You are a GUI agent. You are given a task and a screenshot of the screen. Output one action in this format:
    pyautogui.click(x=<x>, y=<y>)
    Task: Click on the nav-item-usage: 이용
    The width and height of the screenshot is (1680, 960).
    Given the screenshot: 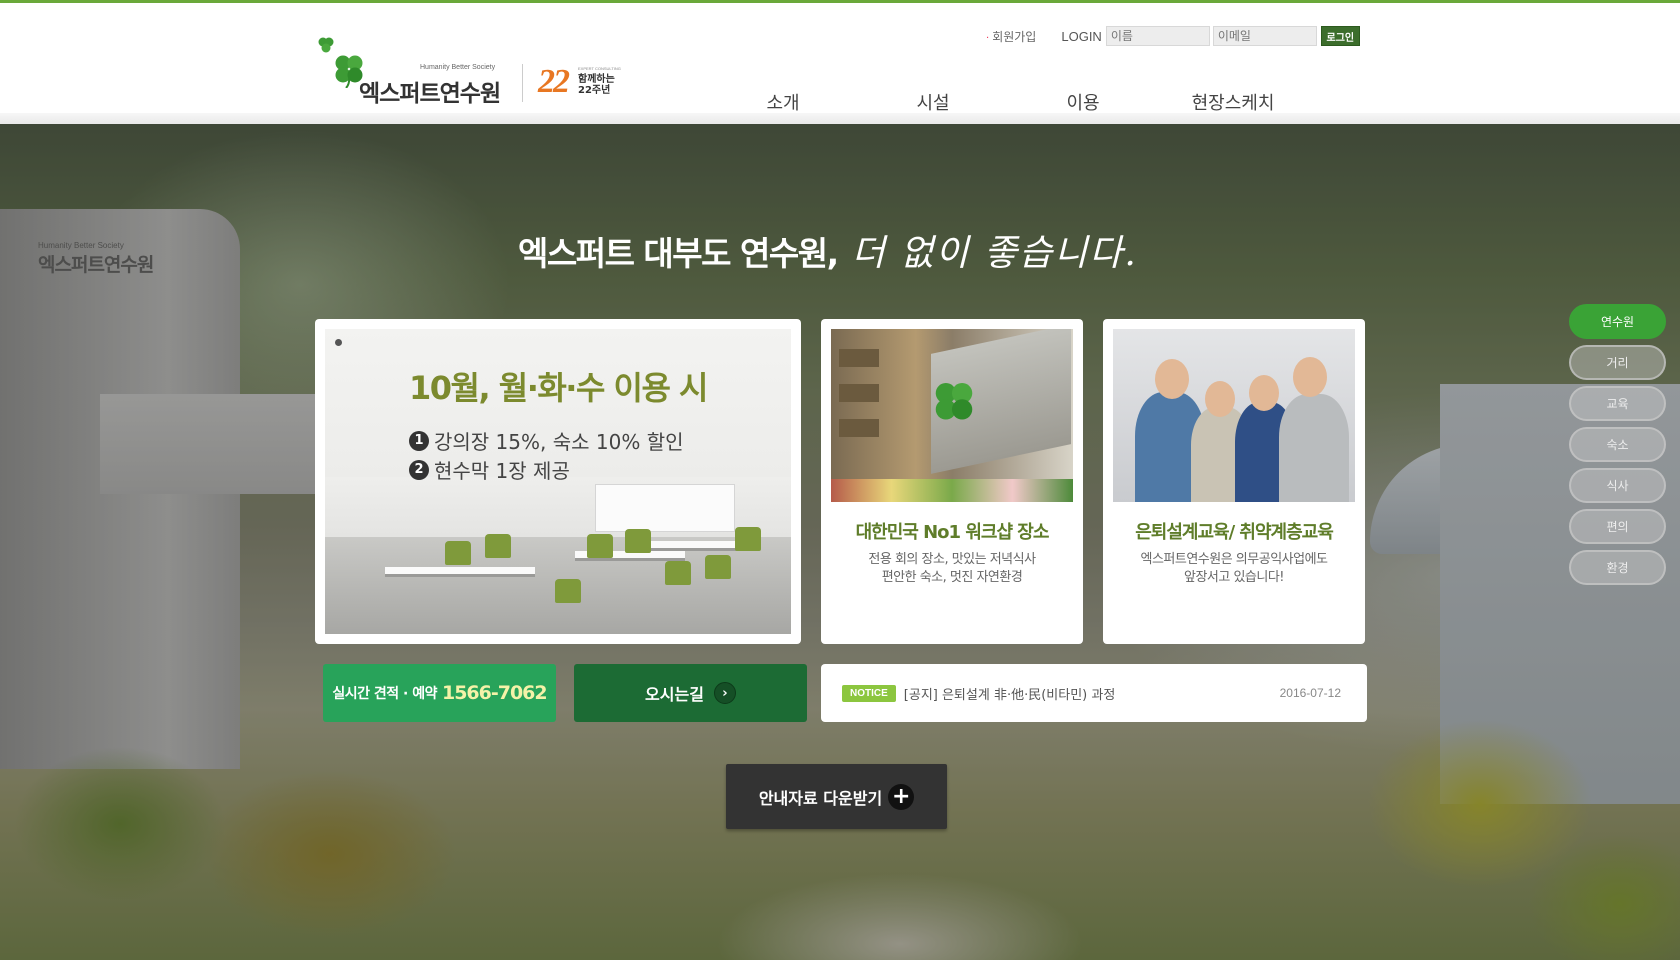 What is the action you would take?
    pyautogui.click(x=1083, y=102)
    